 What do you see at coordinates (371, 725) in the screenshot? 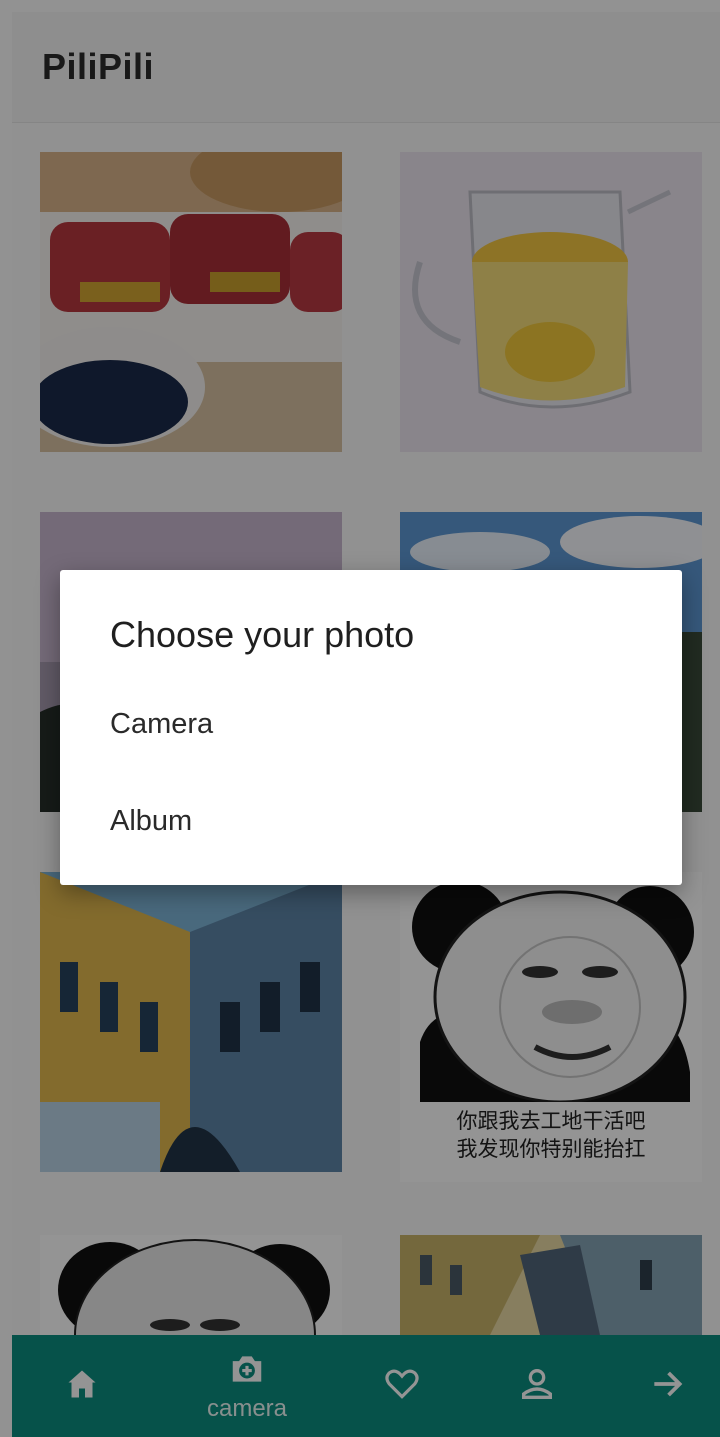
I see `camera-option: Camera` at bounding box center [371, 725].